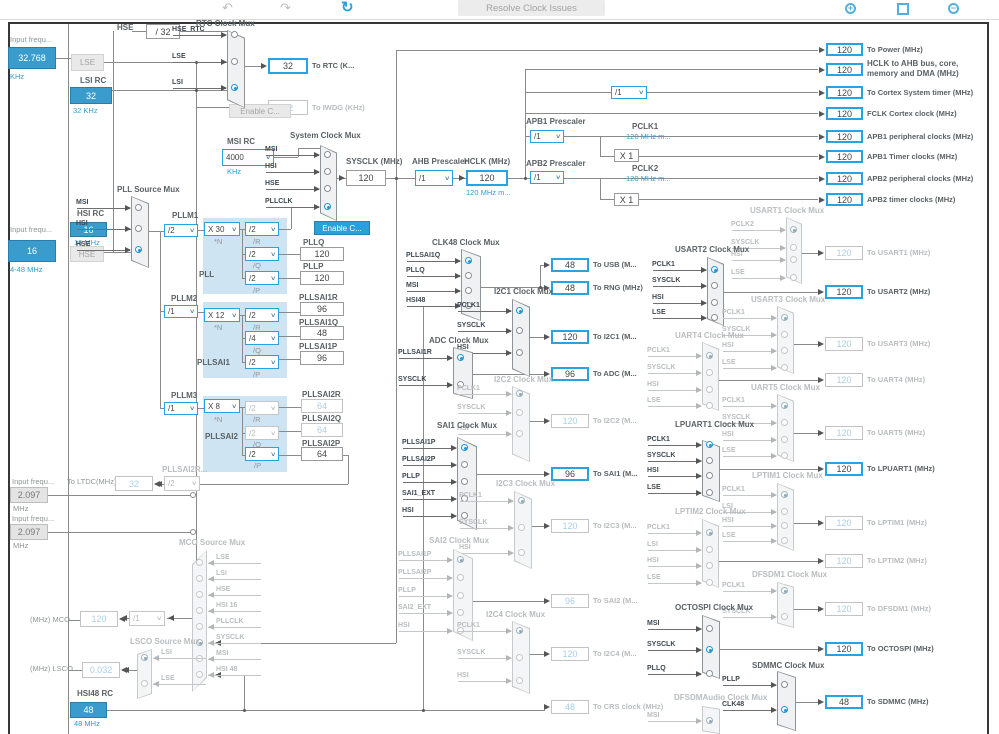 The height and width of the screenshot is (734, 999). I want to click on power-out: 120, so click(844, 49).